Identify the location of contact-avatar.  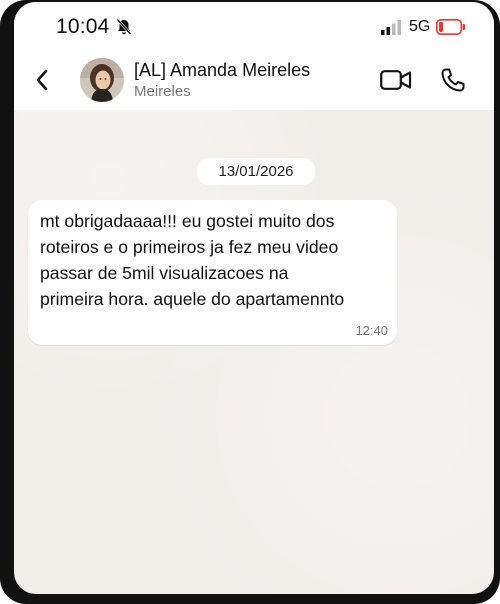
(102, 80).